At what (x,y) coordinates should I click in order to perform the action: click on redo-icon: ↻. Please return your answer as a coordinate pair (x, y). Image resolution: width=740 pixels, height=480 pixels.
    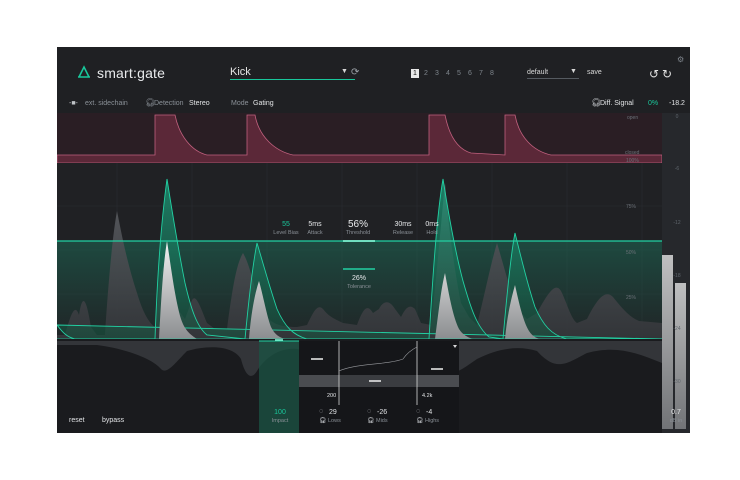
    Looking at the image, I should click on (667, 74).